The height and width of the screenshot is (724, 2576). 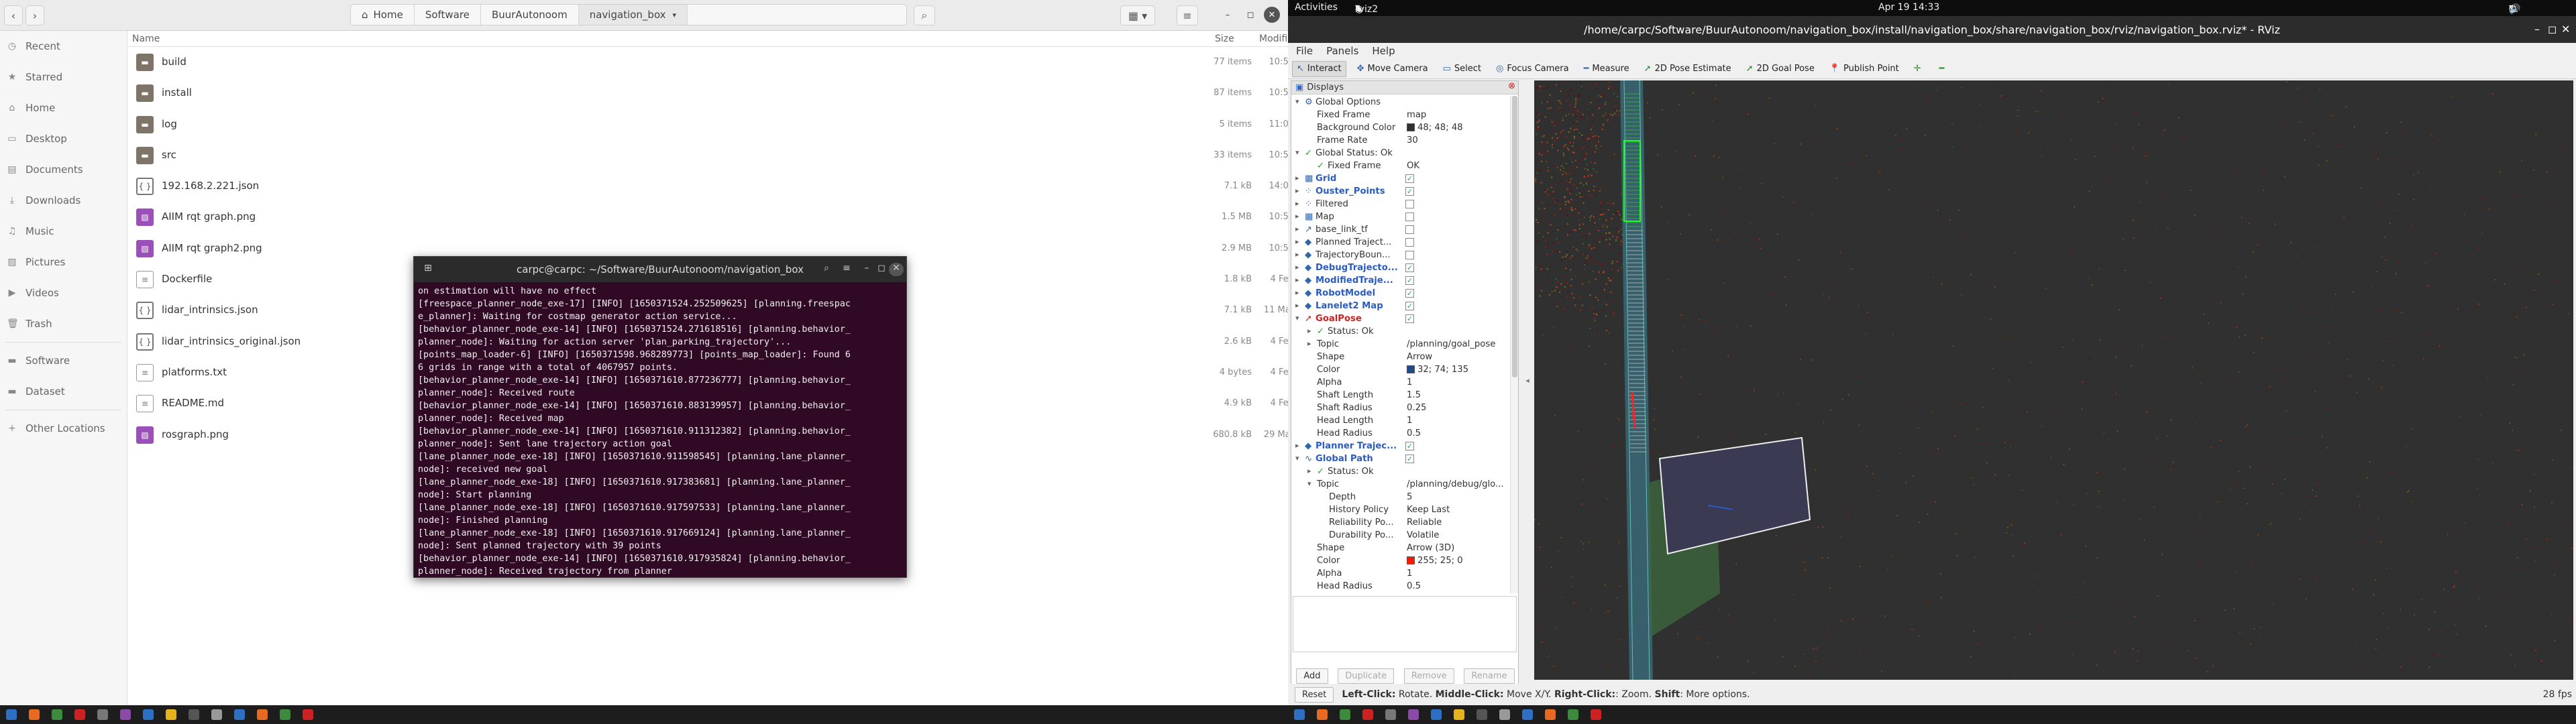 What do you see at coordinates (1404, 369) in the screenshot?
I see `tree-row-color: Color 32; 74; 135` at bounding box center [1404, 369].